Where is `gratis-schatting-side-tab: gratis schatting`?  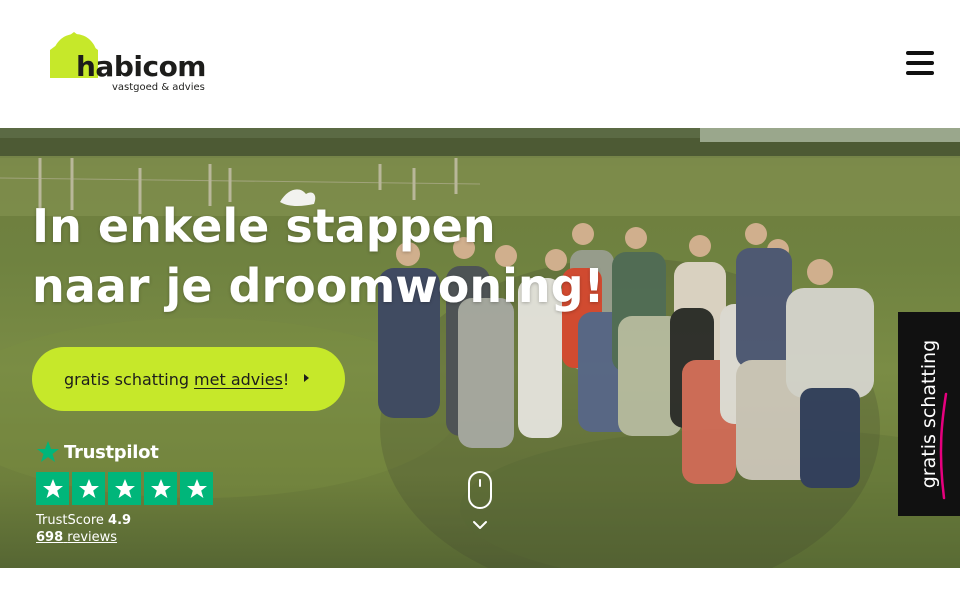
gratis-schatting-side-tab: gratis schatting is located at coordinates (929, 414).